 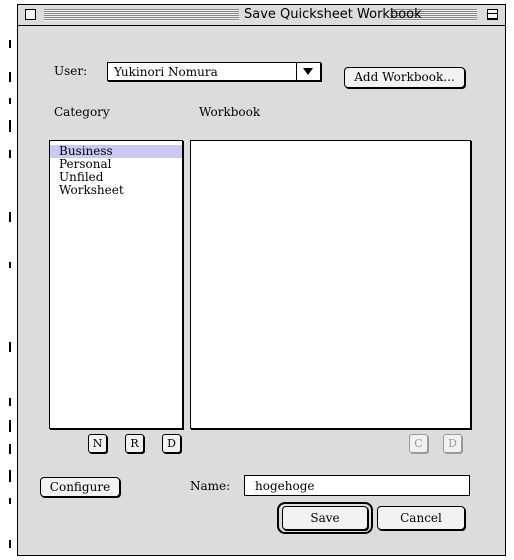 I want to click on background-edge-fragments, so click(x=8, y=280).